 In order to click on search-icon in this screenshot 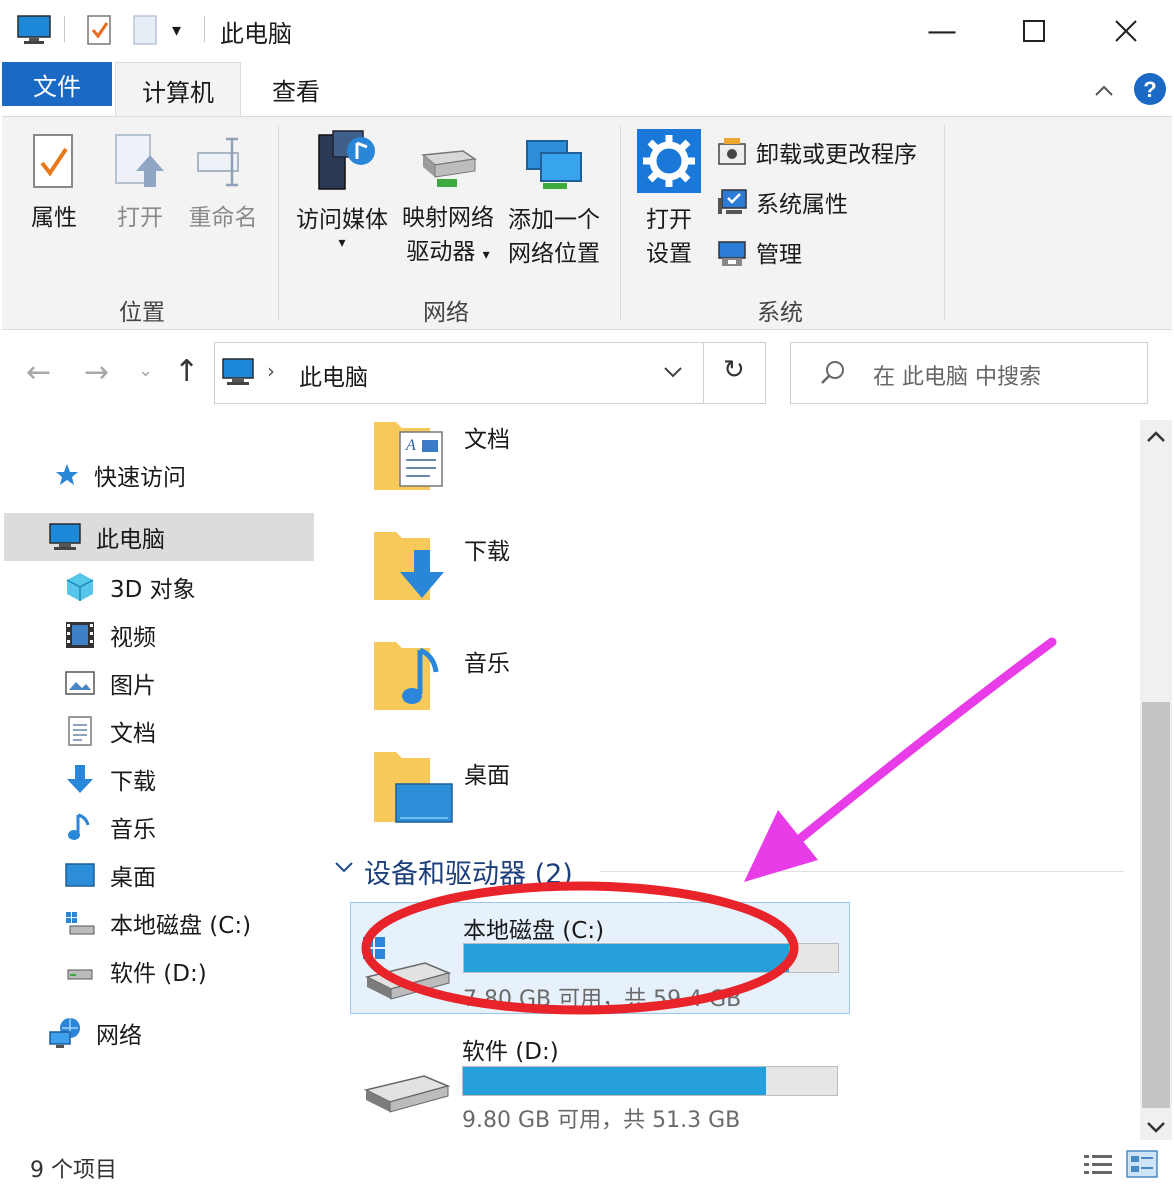, I will do `click(833, 375)`.